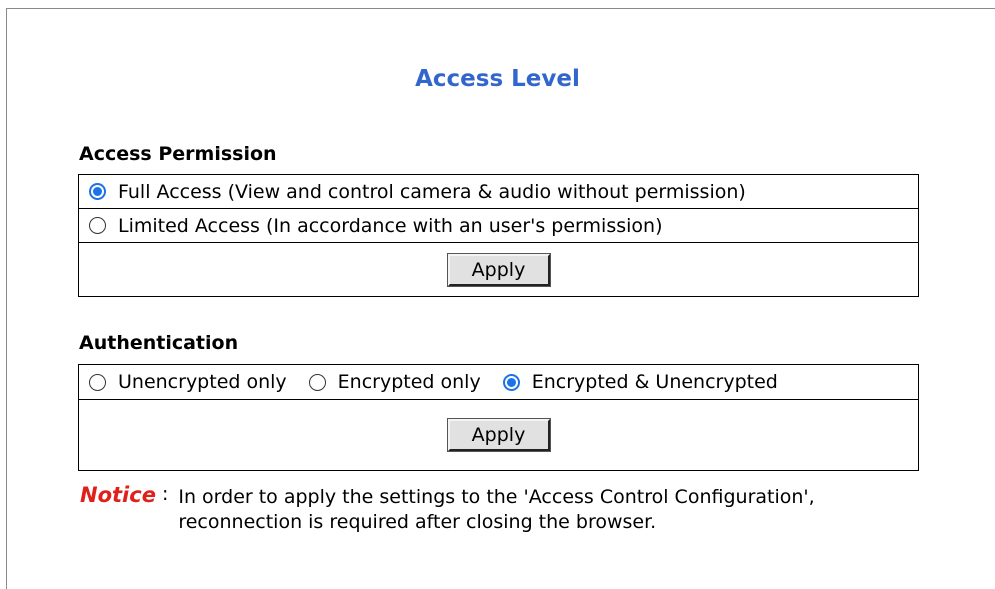  Describe the element at coordinates (202, 382) in the screenshot. I see `unencrypted-only-label: Unencrypted only` at that location.